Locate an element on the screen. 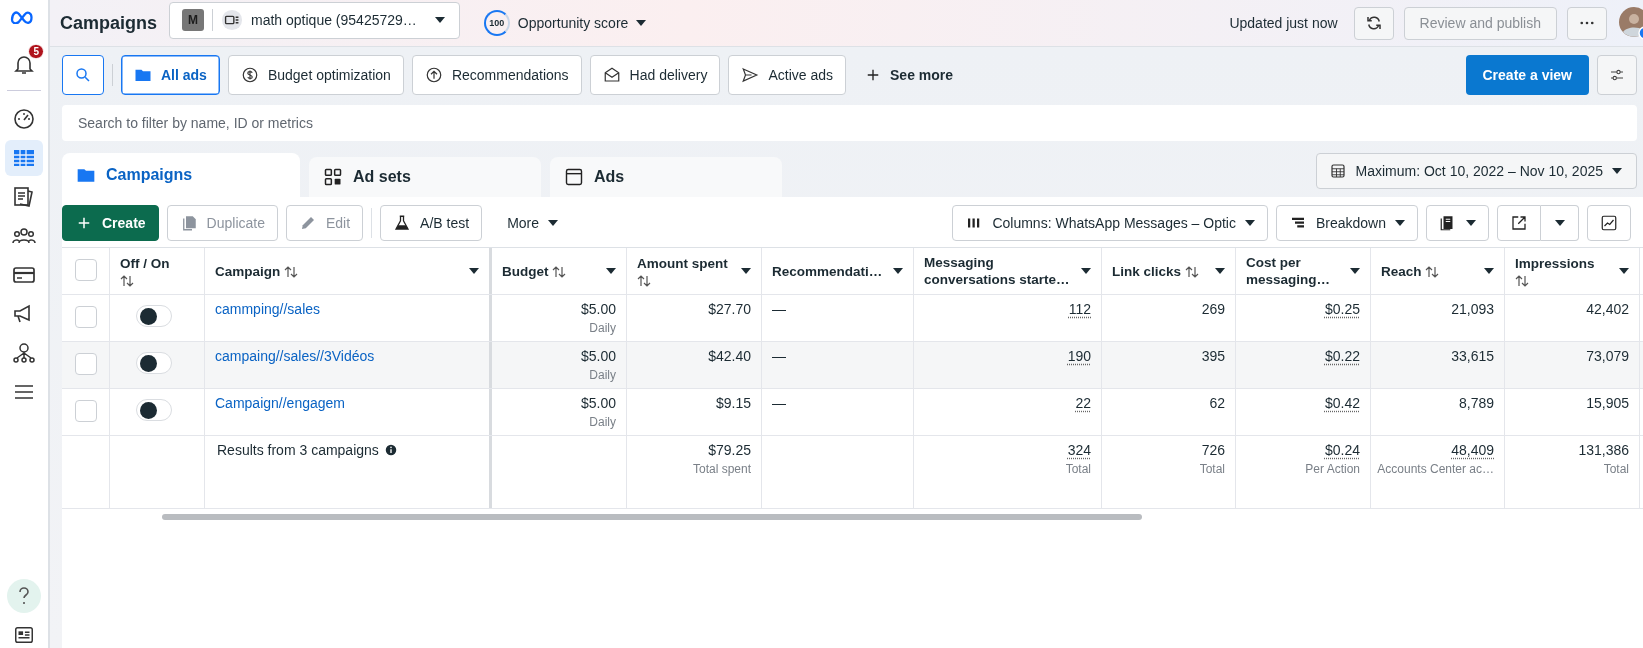 Image resolution: width=1643 pixels, height=648 pixels. filter-chip: Had delivery is located at coordinates (655, 75).